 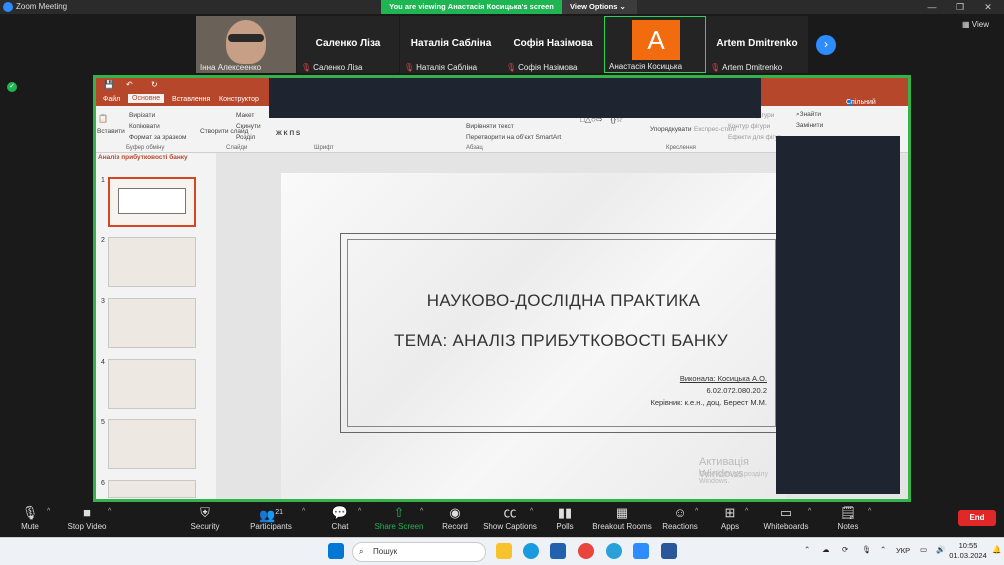 I want to click on participants-button: 👥21 Participants, so click(x=271, y=516).